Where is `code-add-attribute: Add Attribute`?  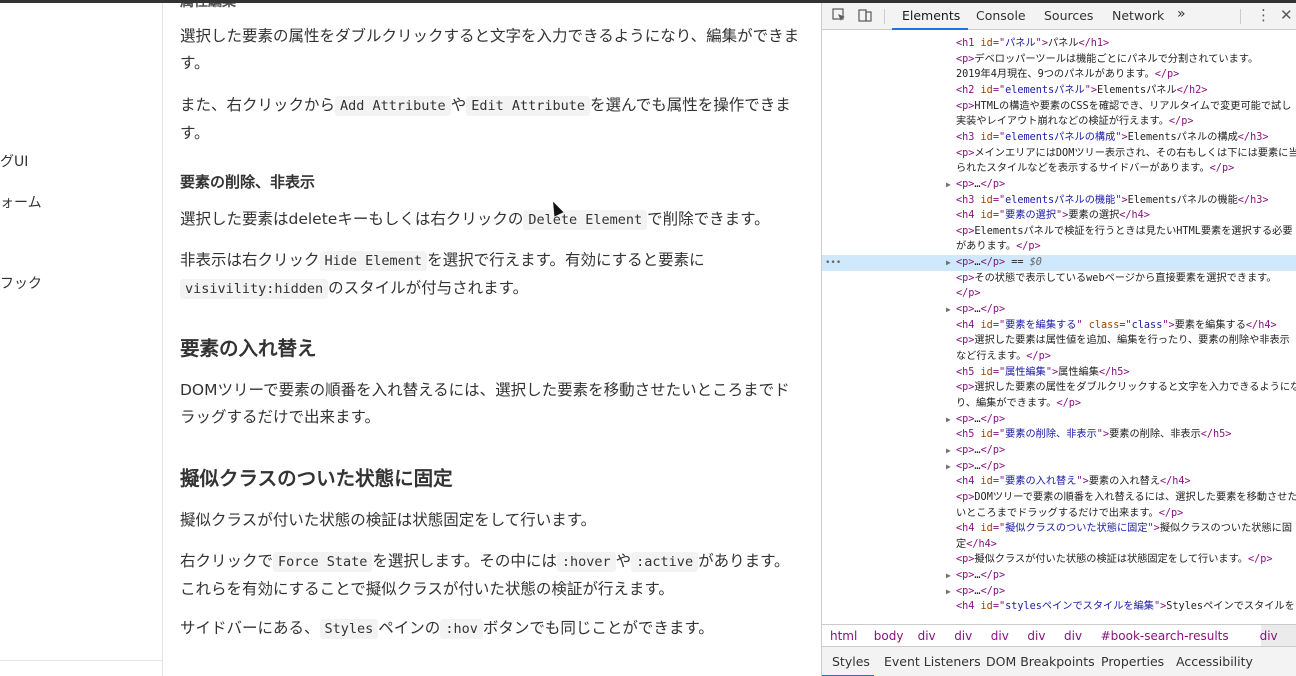 code-add-attribute: Add Attribute is located at coordinates (393, 106).